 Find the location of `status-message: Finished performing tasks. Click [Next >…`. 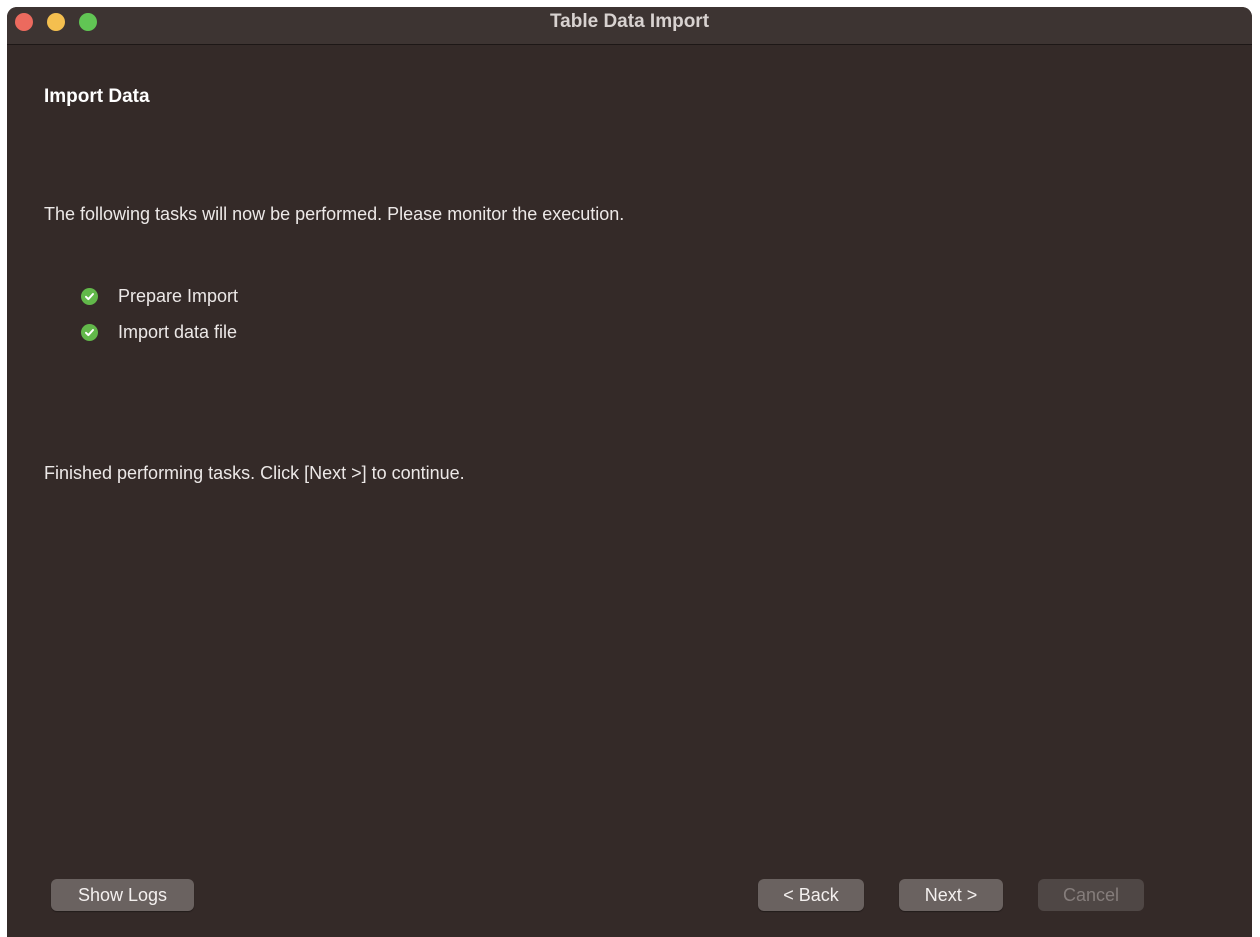

status-message: Finished performing tasks. Click [Next >… is located at coordinates (254, 473).